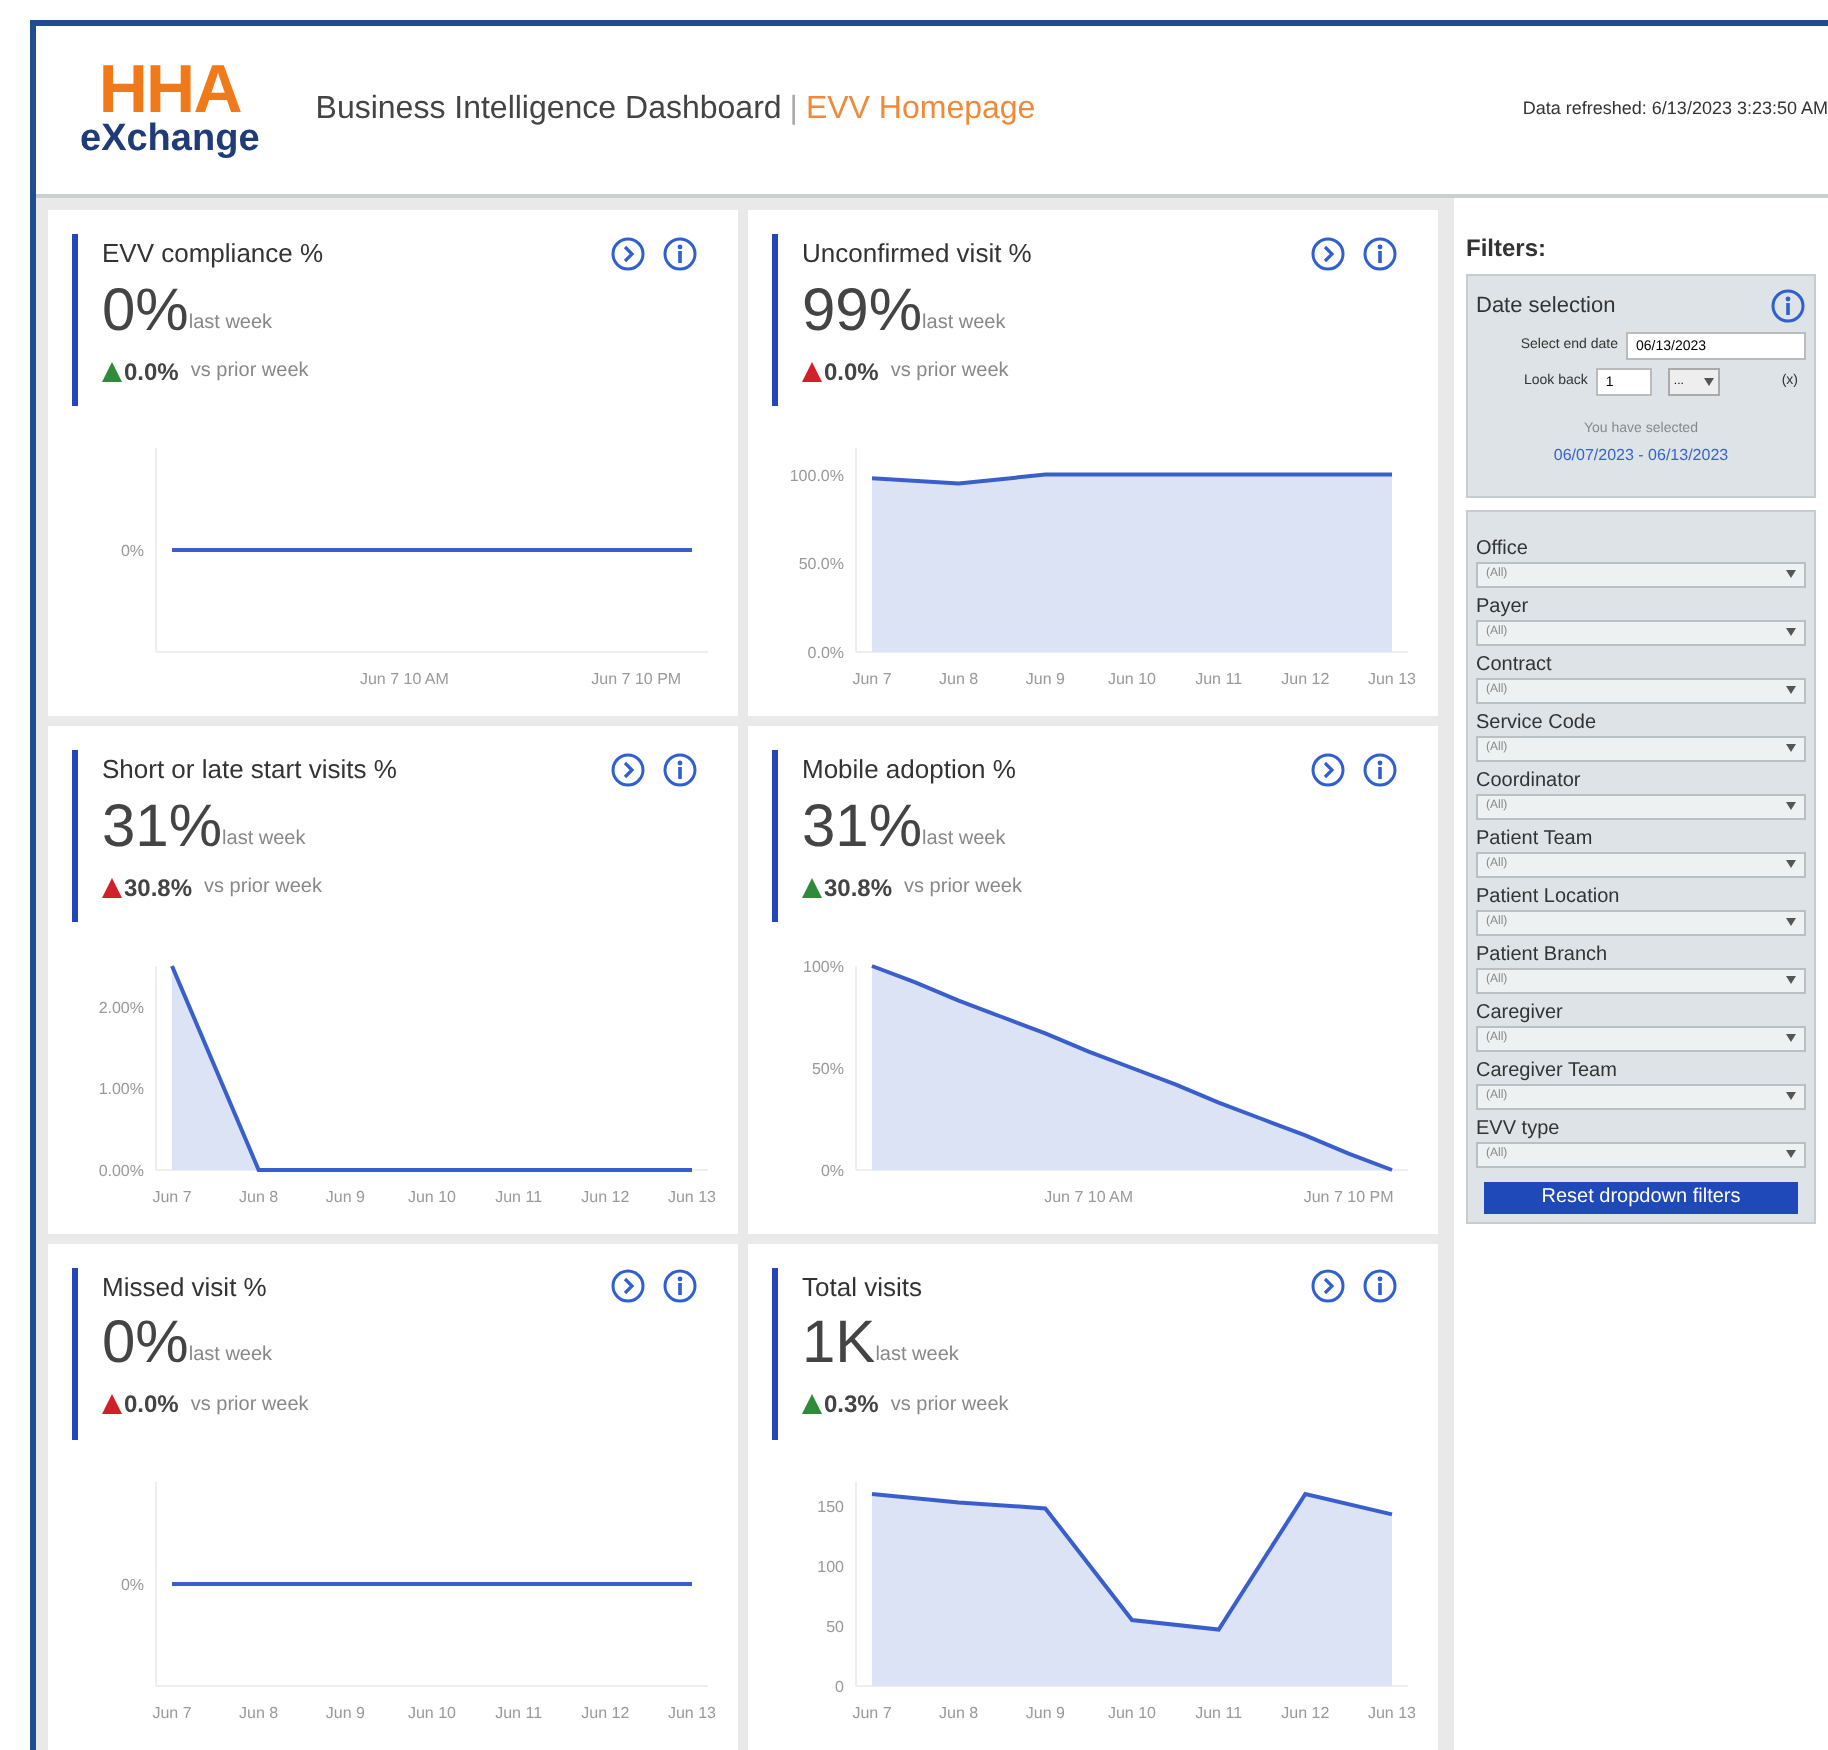 The height and width of the screenshot is (1750, 1828). I want to click on axis-label: 0, so click(839, 1686).